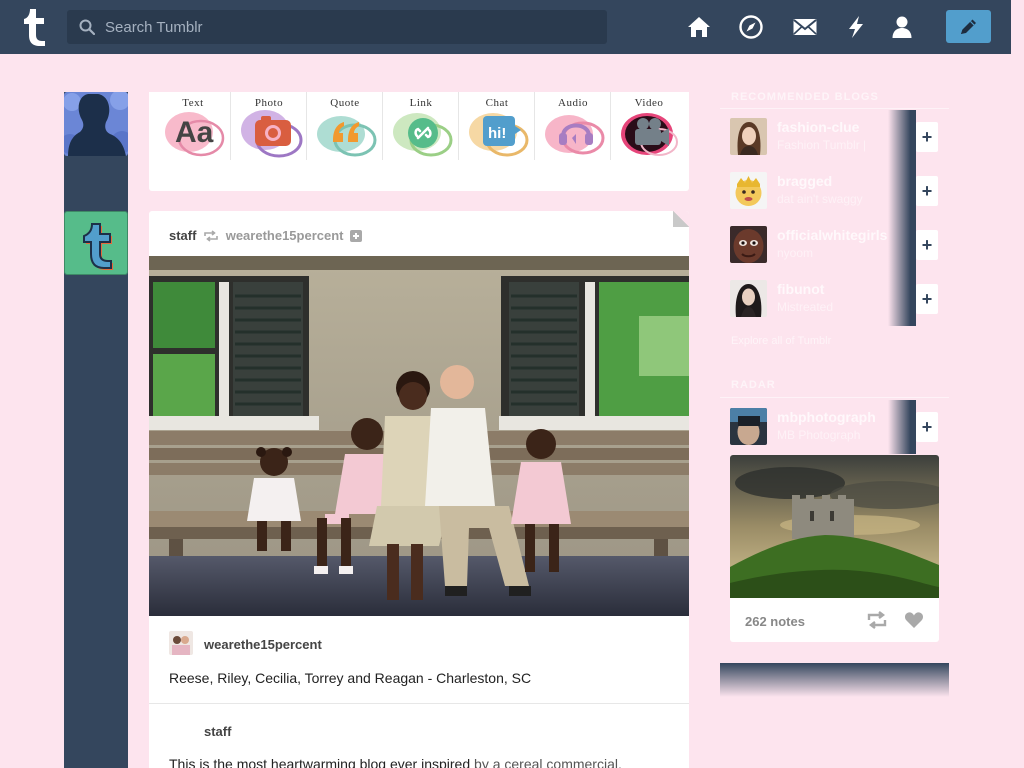 The width and height of the screenshot is (1024, 768). I want to click on video-camera-icon, so click(649, 134).